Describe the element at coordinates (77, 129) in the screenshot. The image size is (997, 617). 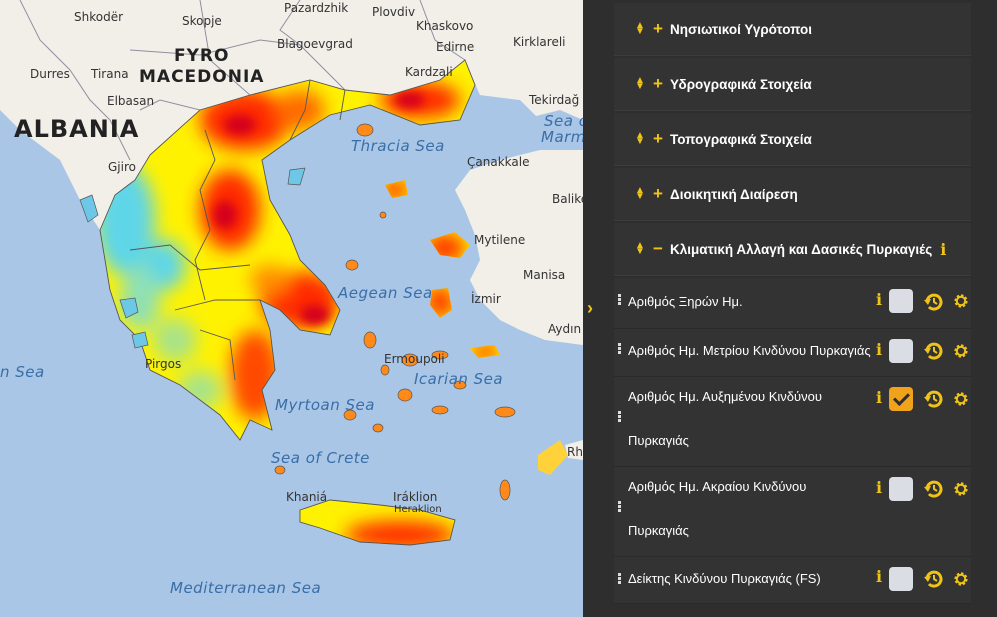
I see `label-albania: ALBANIA` at that location.